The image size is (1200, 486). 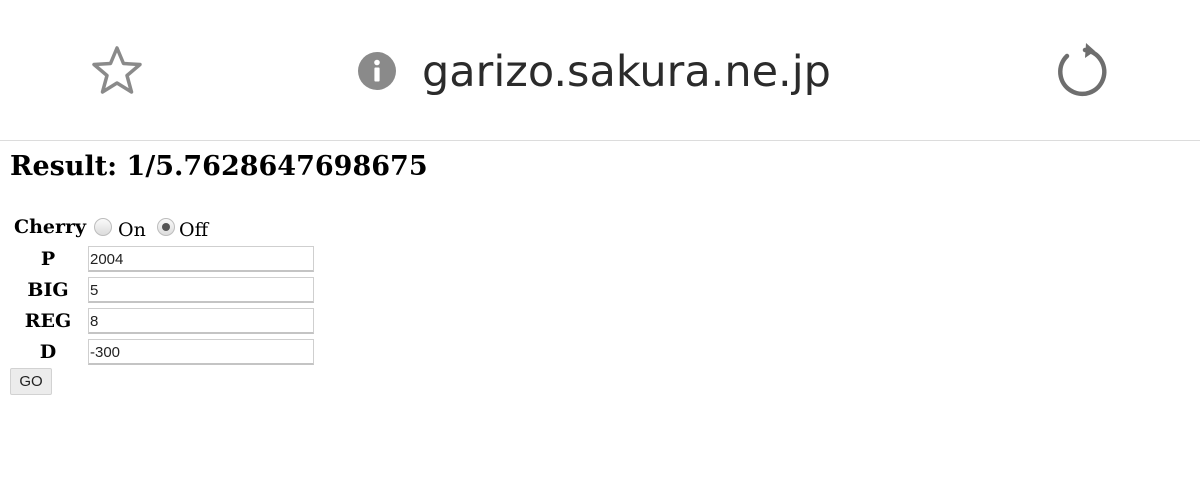 I want to click on d-label: D, so click(x=48, y=352).